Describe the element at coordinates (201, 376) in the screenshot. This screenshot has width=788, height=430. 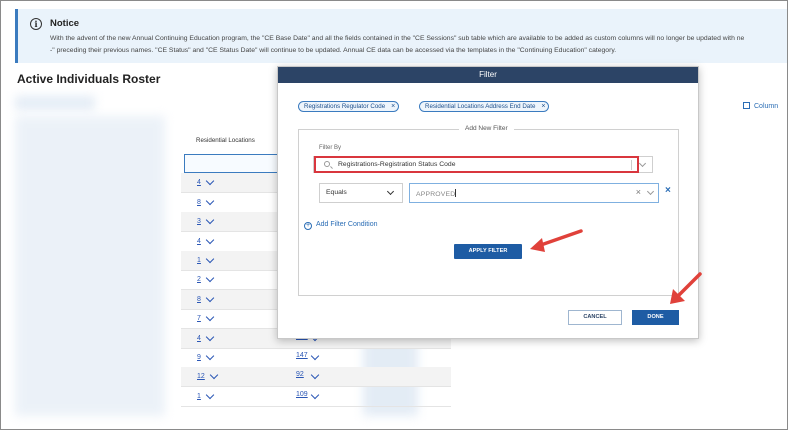
I see `residential-locations-count-link: 12` at that location.